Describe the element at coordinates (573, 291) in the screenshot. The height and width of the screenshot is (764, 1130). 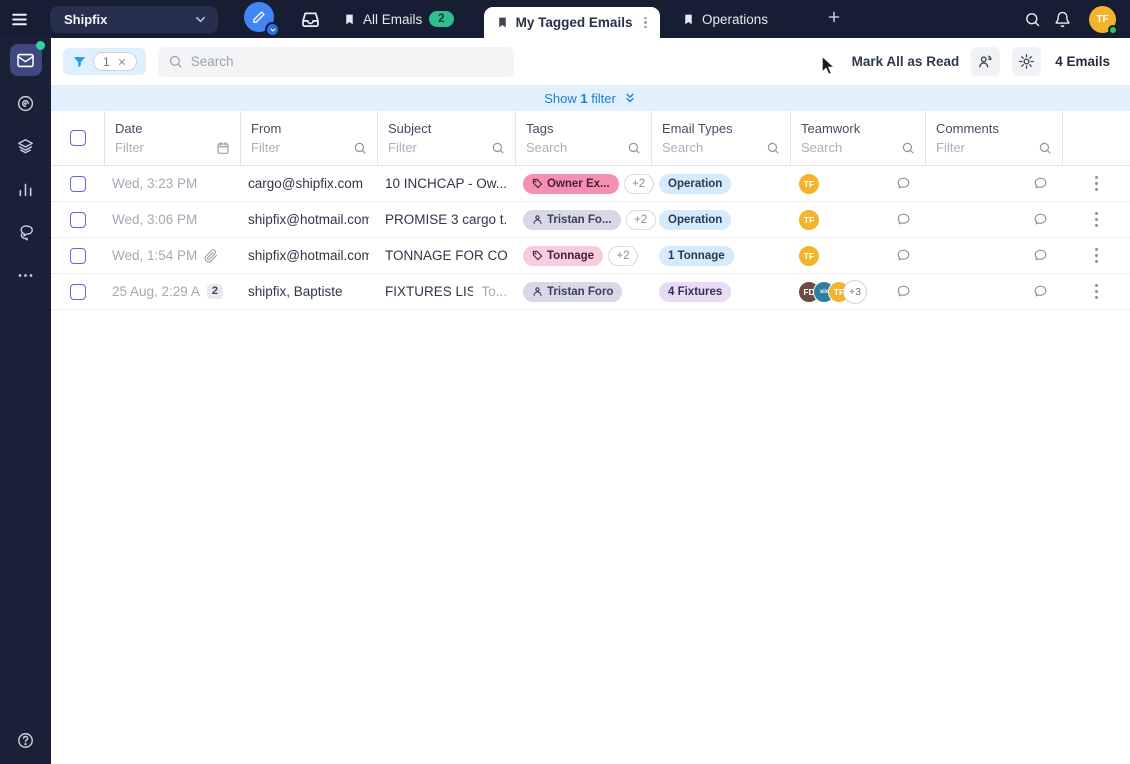
I see `tag-chip: Tristan Foro` at that location.